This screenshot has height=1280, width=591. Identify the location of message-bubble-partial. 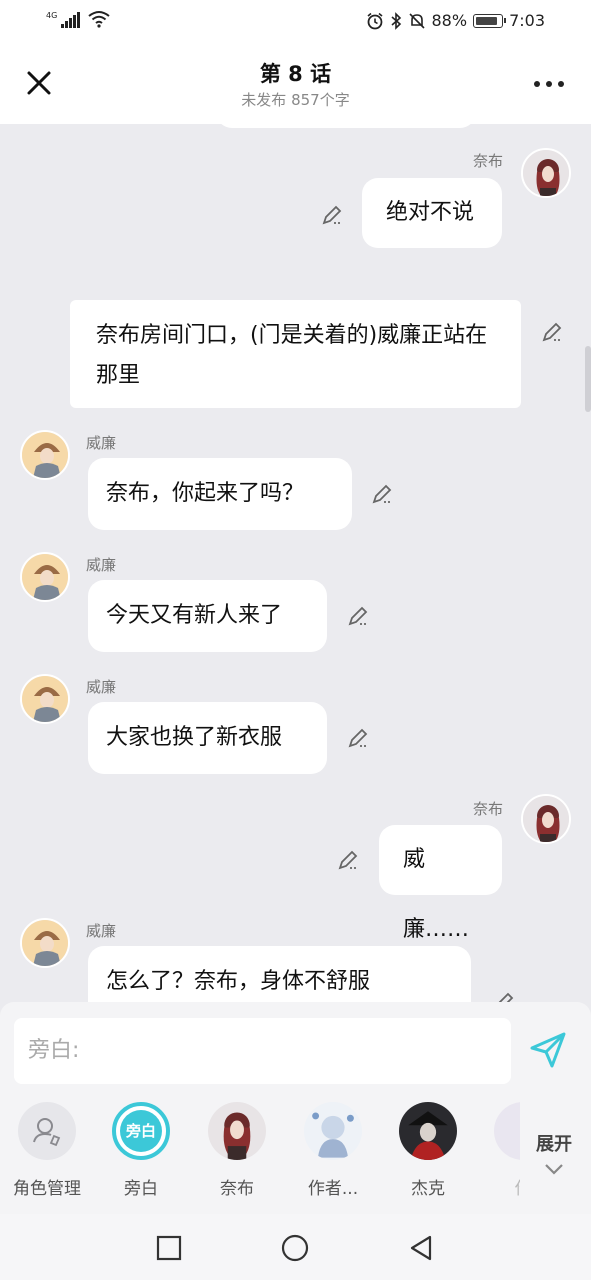
(346, 126).